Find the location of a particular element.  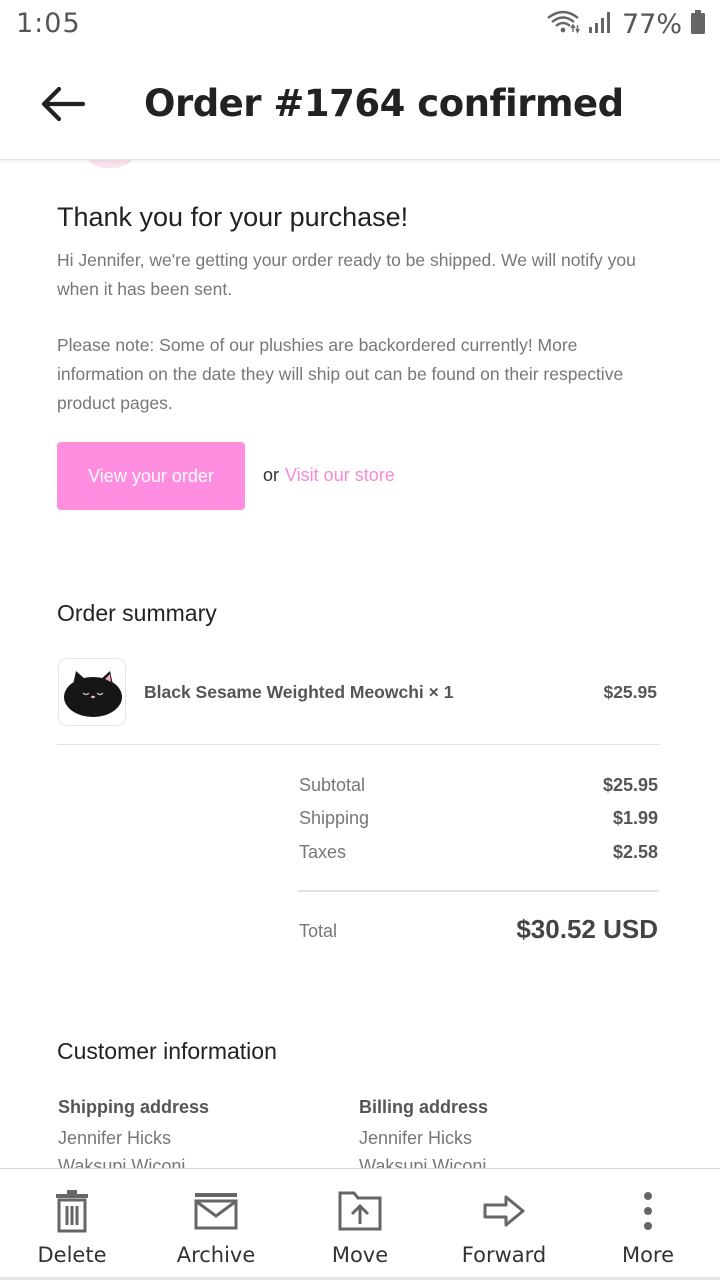

back-arrow-icon is located at coordinates (62, 106).